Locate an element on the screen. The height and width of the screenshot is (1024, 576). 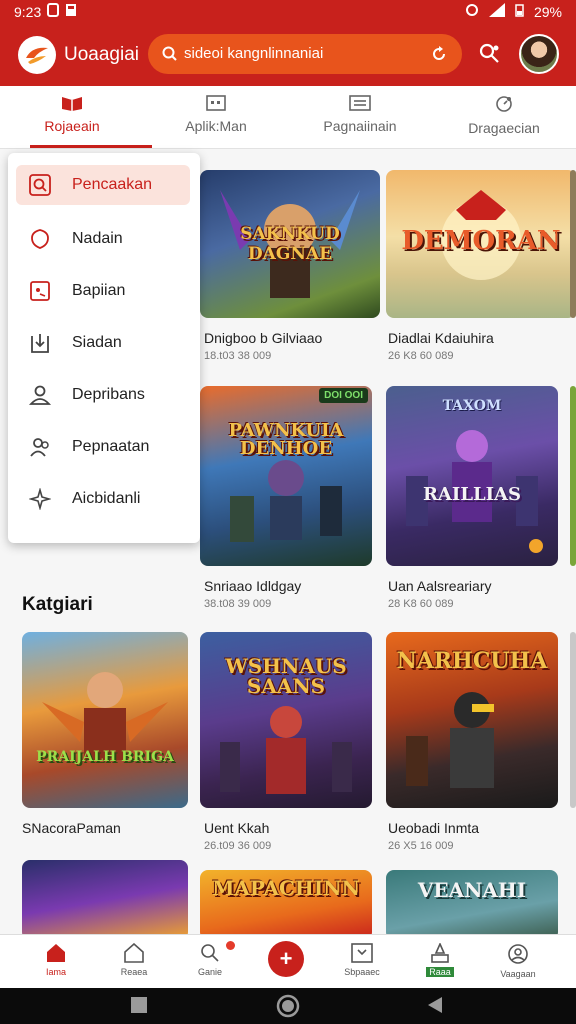
search-input: sideoi kangnlinnaniai is located at coordinates (305, 54).